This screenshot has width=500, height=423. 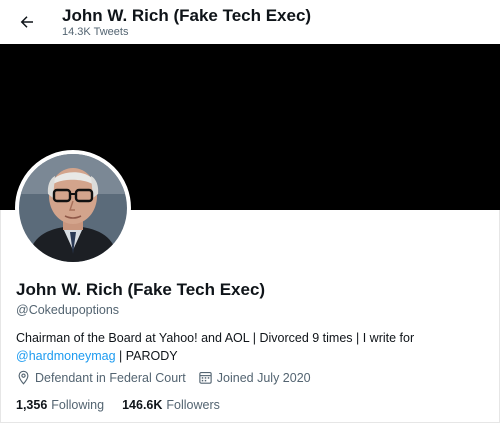 I want to click on followers-count: 146.6K, so click(x=142, y=405).